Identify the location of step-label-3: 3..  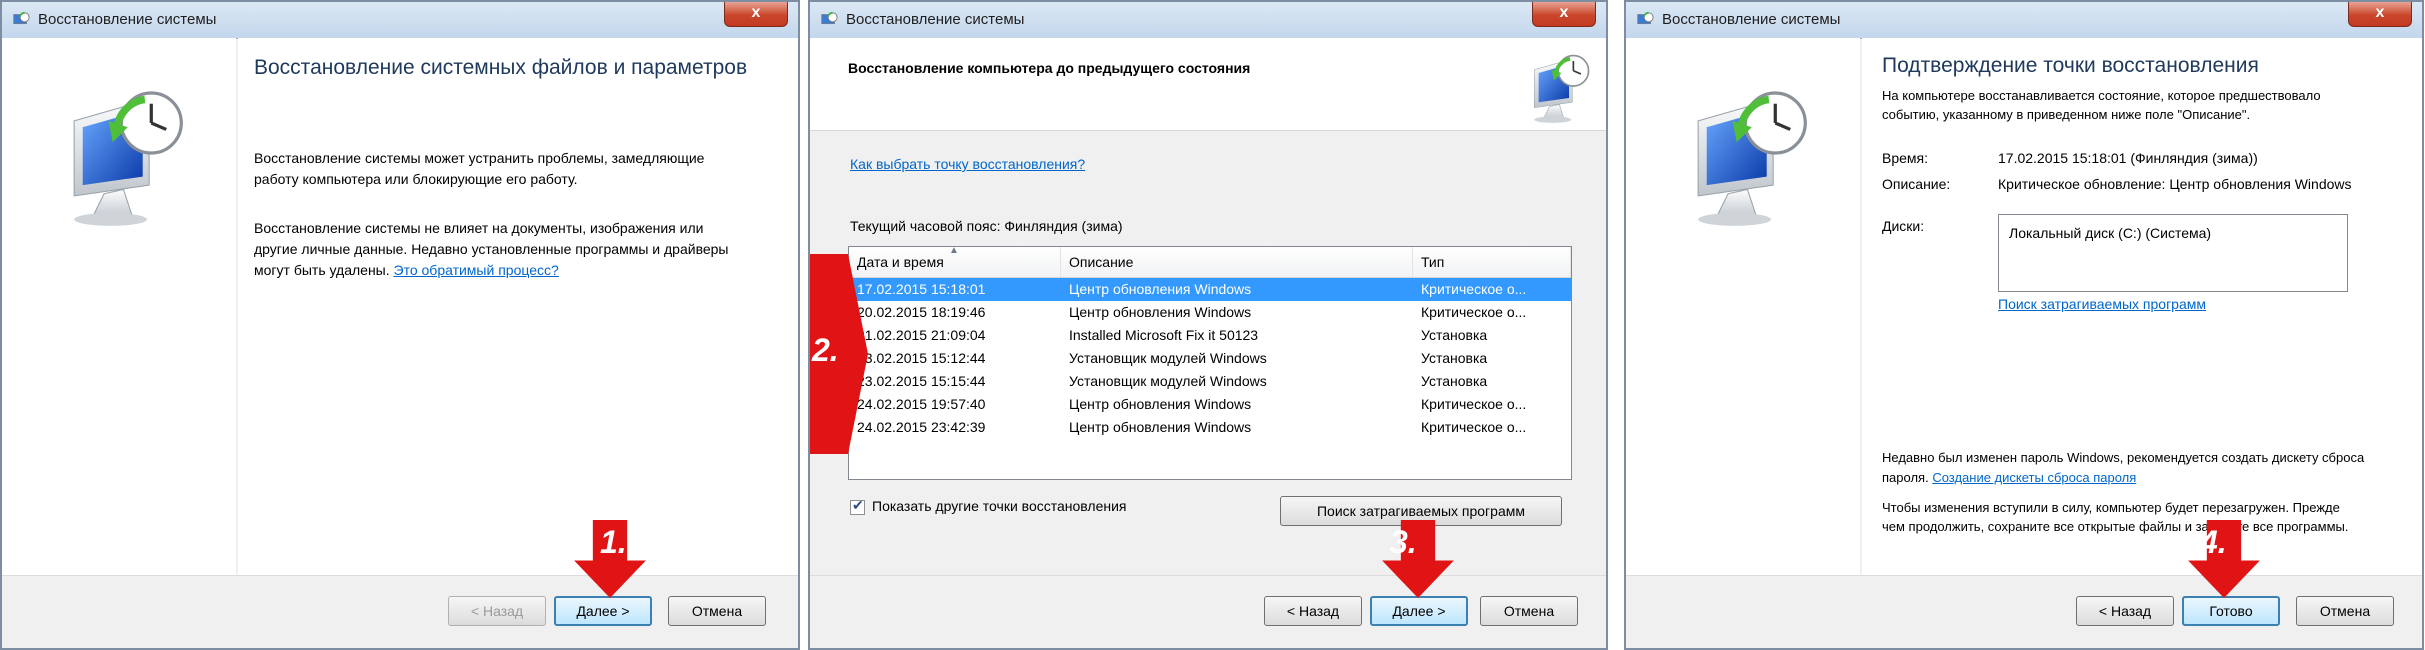
(1403, 542).